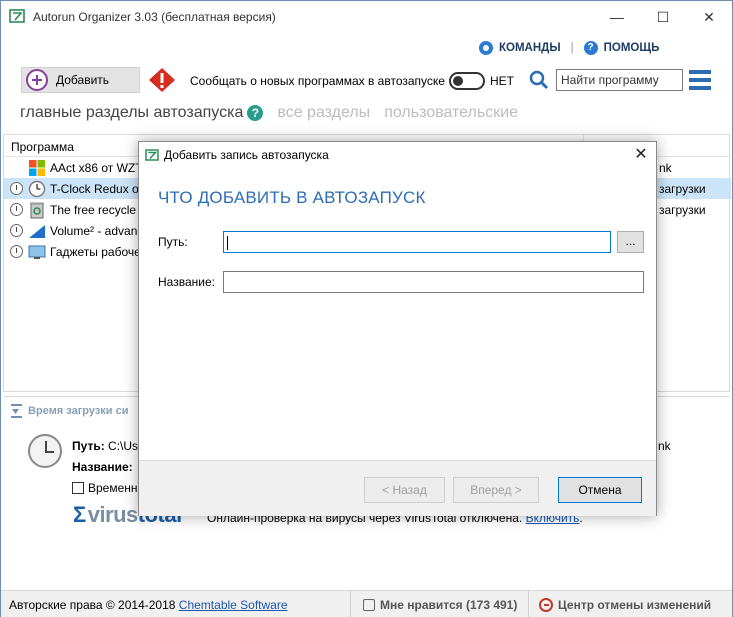 This screenshot has width=733, height=617. What do you see at coordinates (37, 252) in the screenshot?
I see `gadgets-icon` at bounding box center [37, 252].